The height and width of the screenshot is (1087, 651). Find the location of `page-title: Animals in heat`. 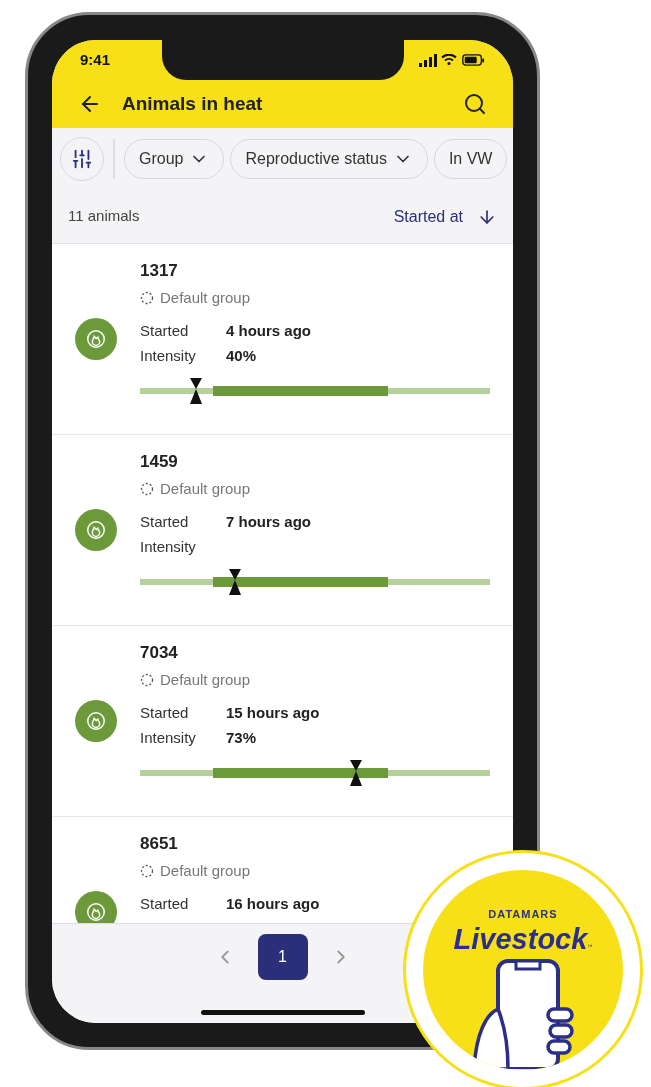

page-title: Animals in heat is located at coordinates (192, 103).